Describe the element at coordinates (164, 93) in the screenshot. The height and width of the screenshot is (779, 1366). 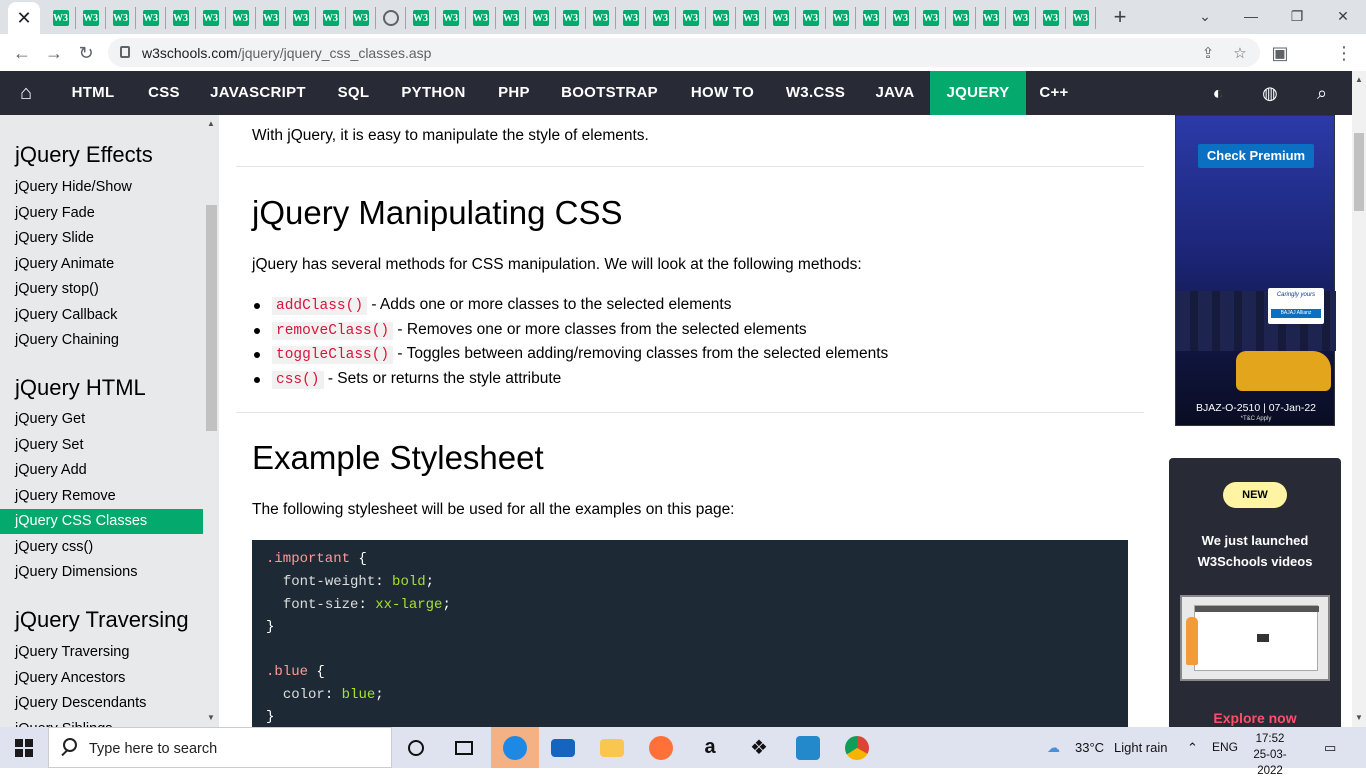
I see `nav-link-css: CSS` at that location.